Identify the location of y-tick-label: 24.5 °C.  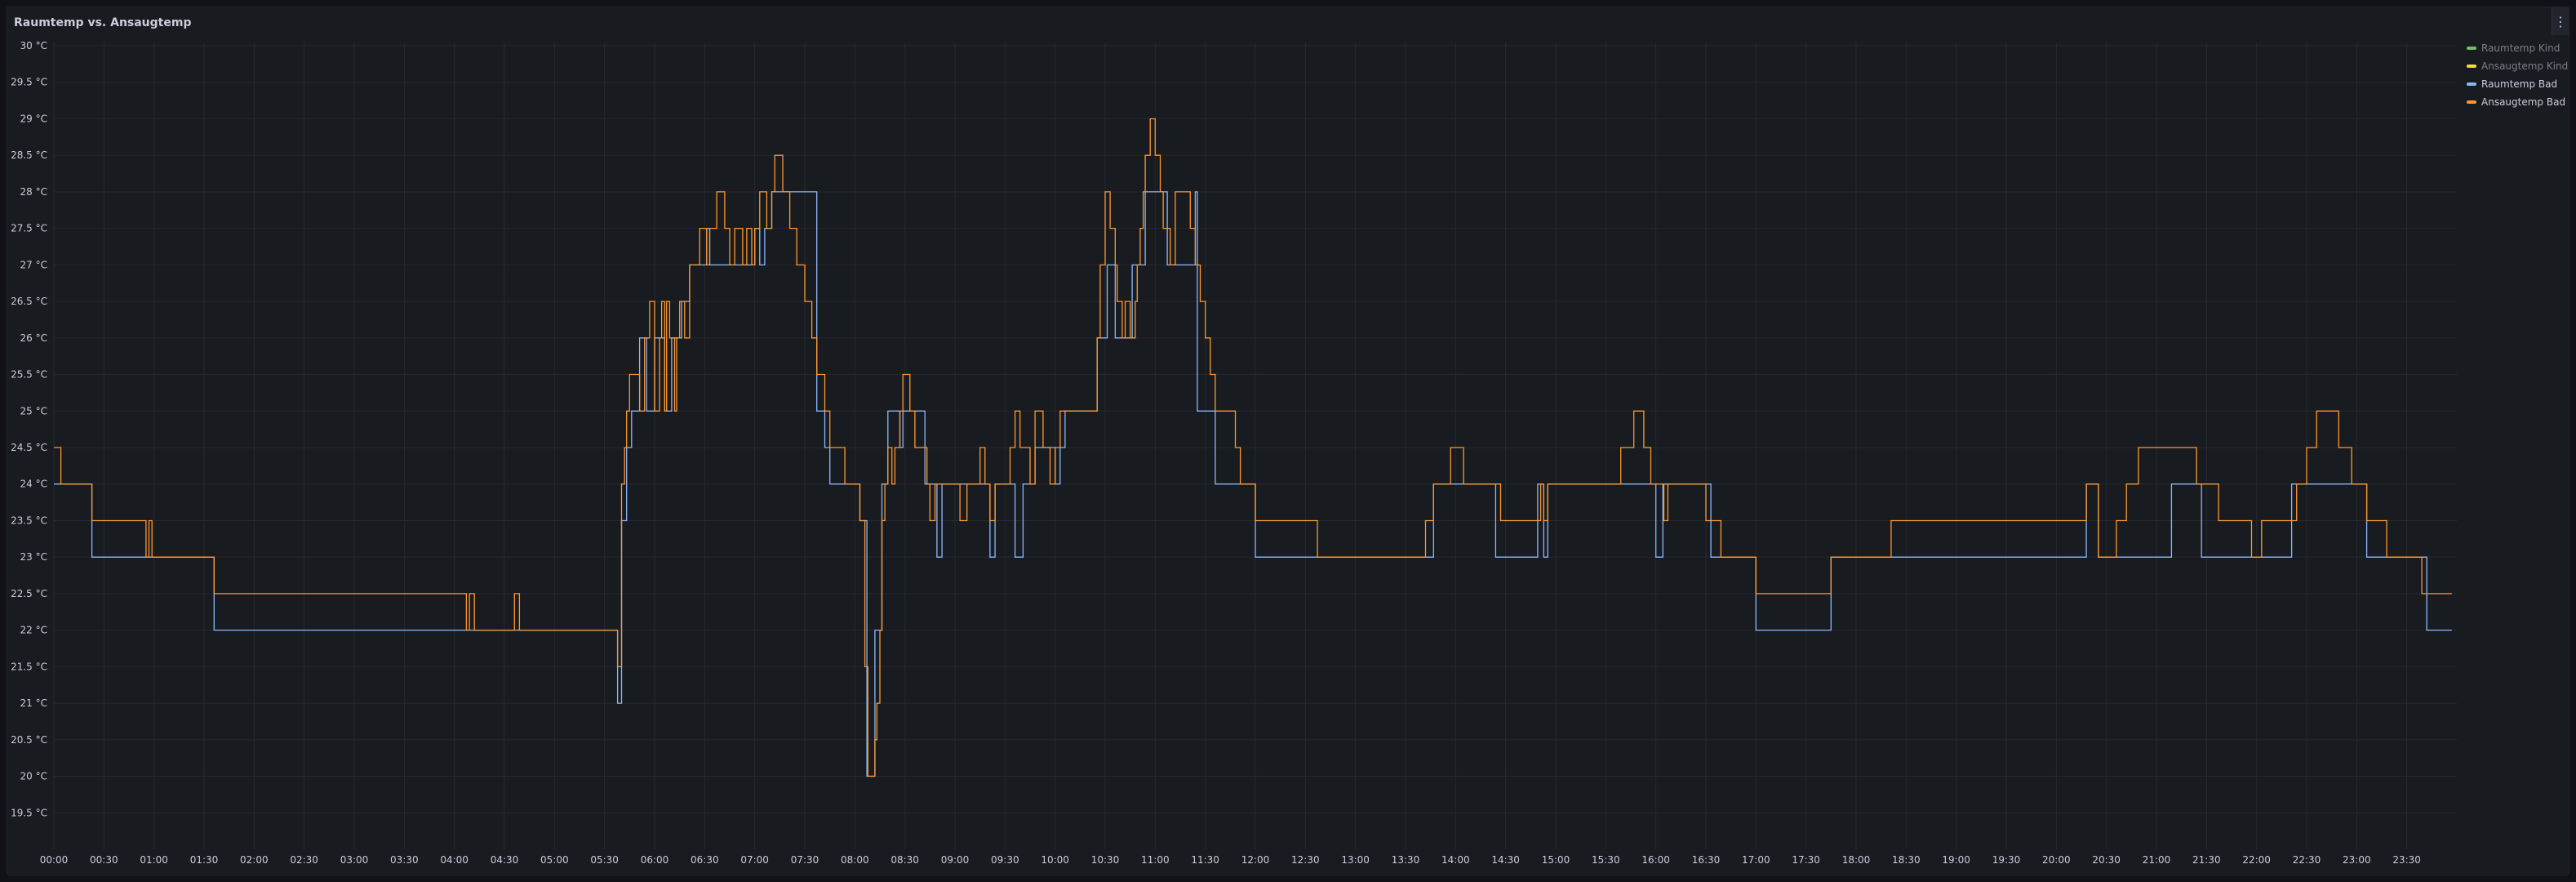
(29, 447).